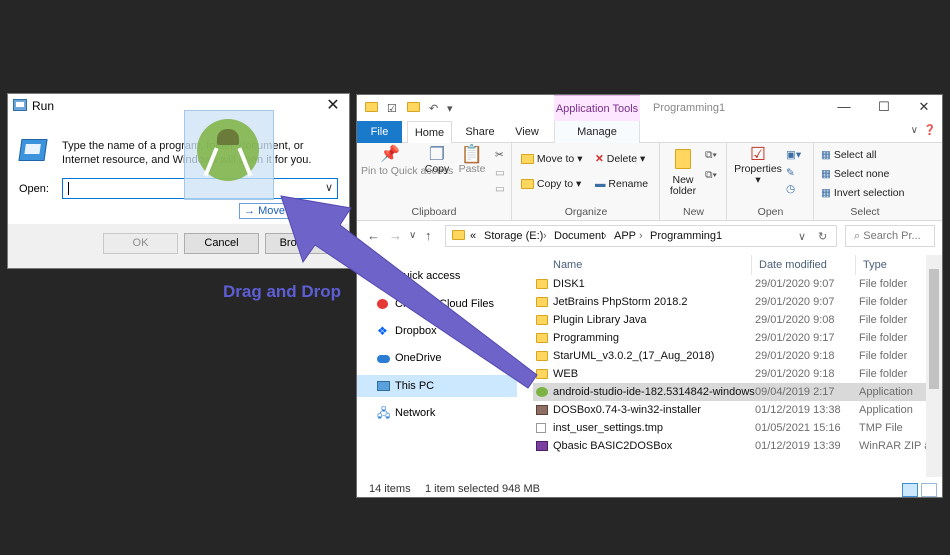 This screenshot has height=555, width=950. Describe the element at coordinates (500, 173) in the screenshot. I see `copy-path-icon: ▭` at that location.